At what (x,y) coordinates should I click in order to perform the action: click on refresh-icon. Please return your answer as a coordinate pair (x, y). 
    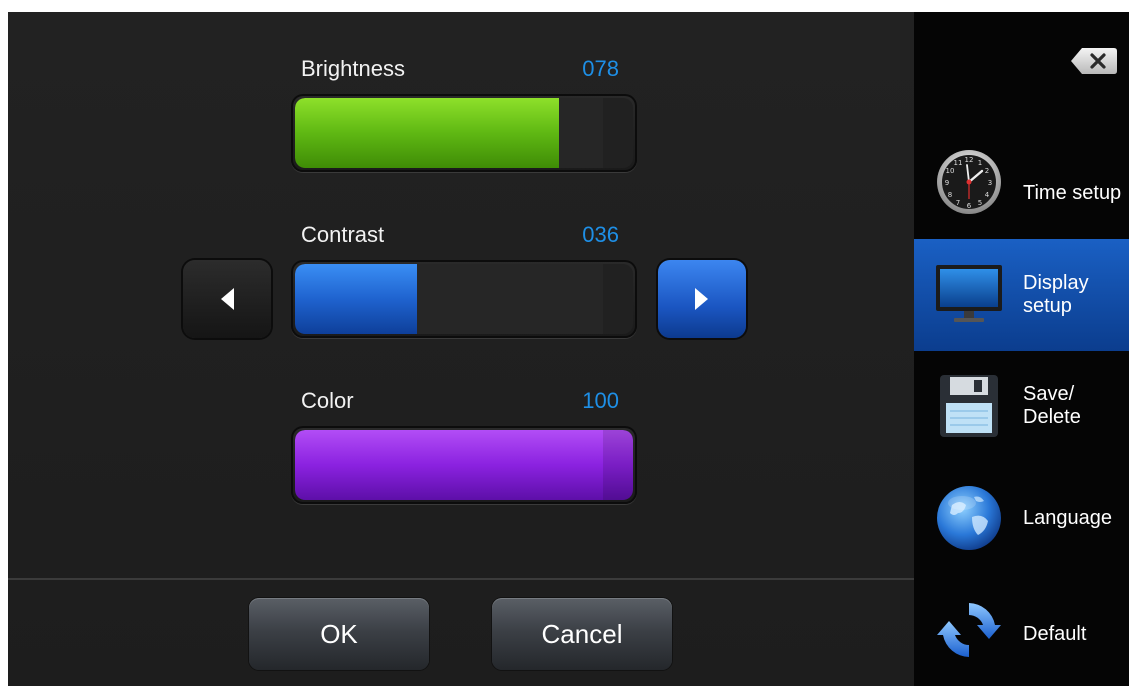
    Looking at the image, I should click on (969, 630).